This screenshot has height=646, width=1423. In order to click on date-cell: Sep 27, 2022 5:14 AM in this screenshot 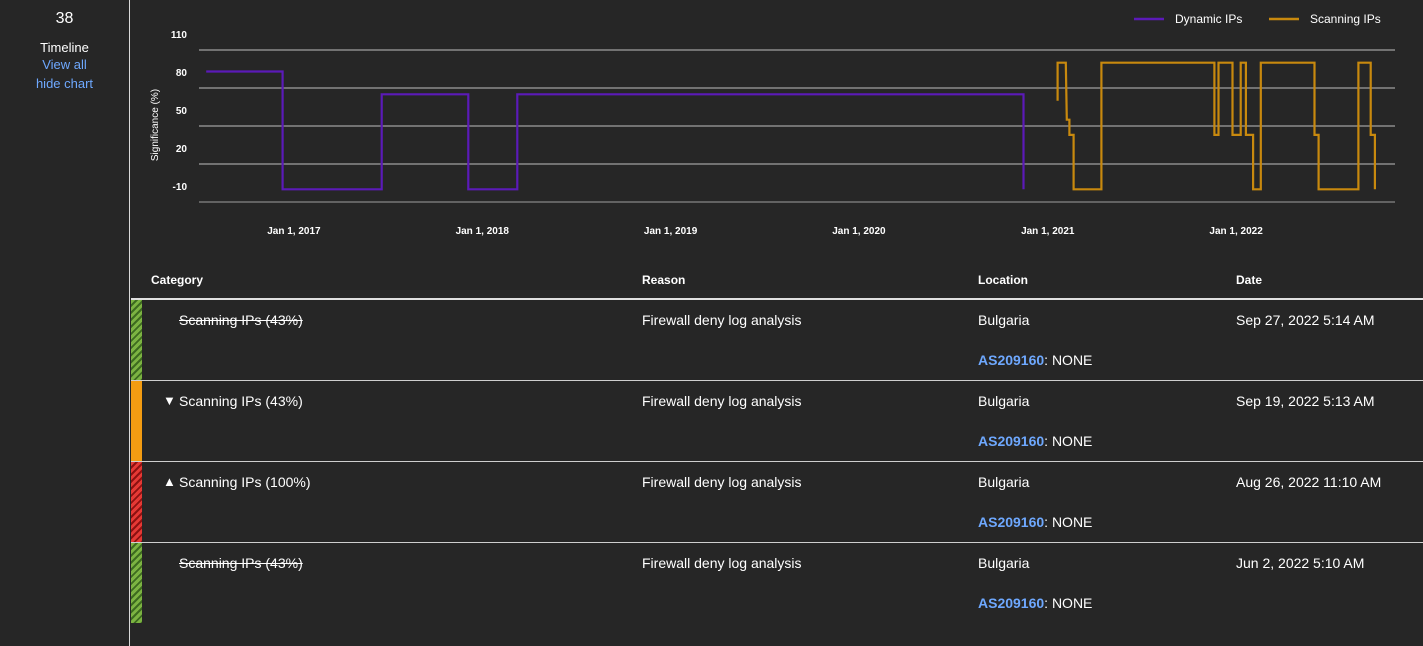, I will do `click(1305, 320)`.